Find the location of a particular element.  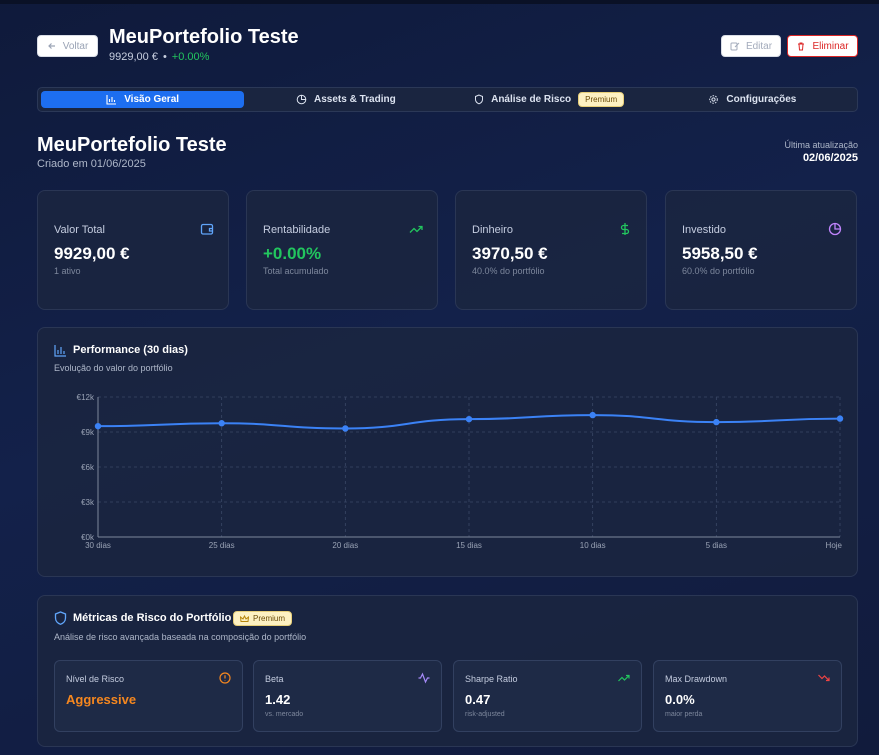

trending-down-icon is located at coordinates (824, 678).